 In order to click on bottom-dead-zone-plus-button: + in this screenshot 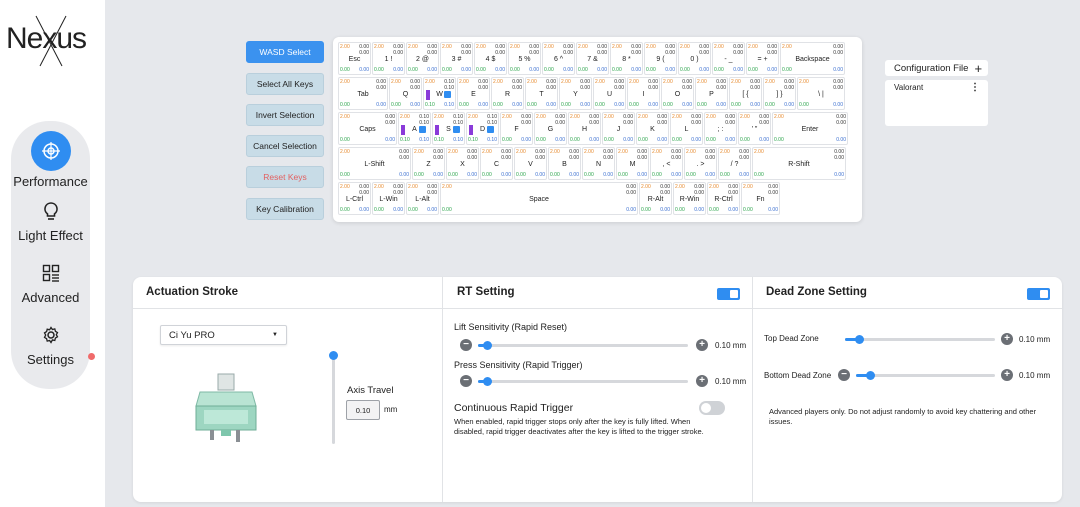, I will do `click(1007, 375)`.